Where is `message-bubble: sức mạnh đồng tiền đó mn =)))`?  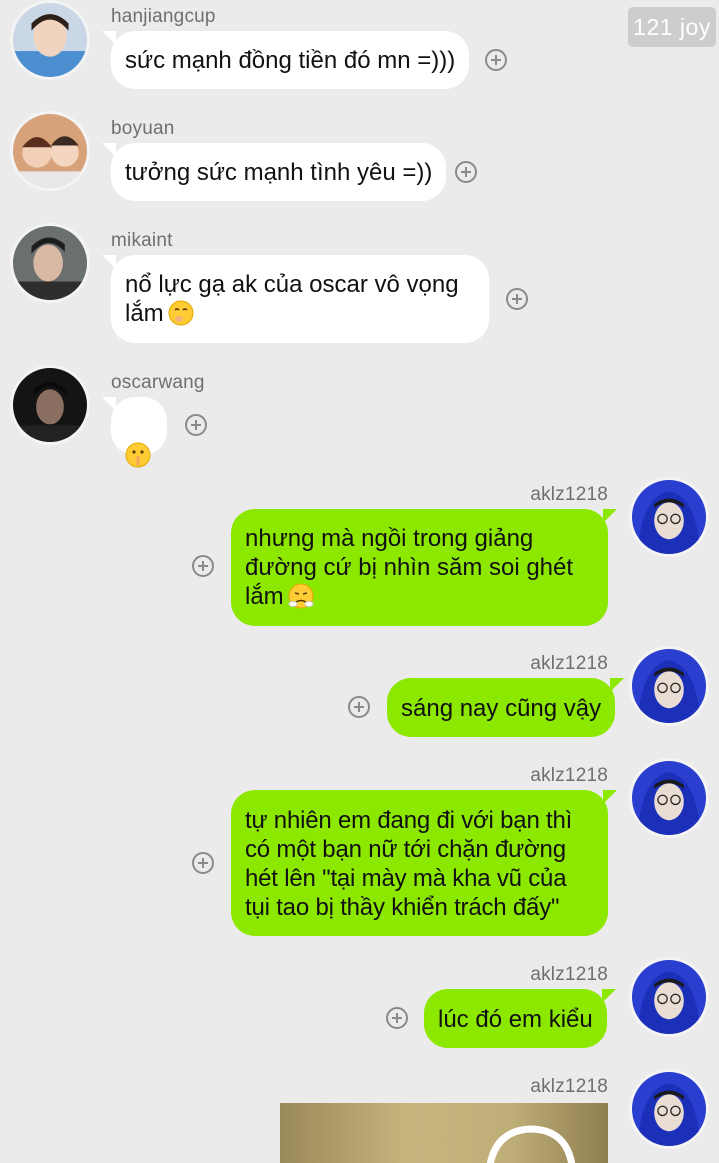
message-bubble: sức mạnh đồng tiền đó mn =))) is located at coordinates (285, 60).